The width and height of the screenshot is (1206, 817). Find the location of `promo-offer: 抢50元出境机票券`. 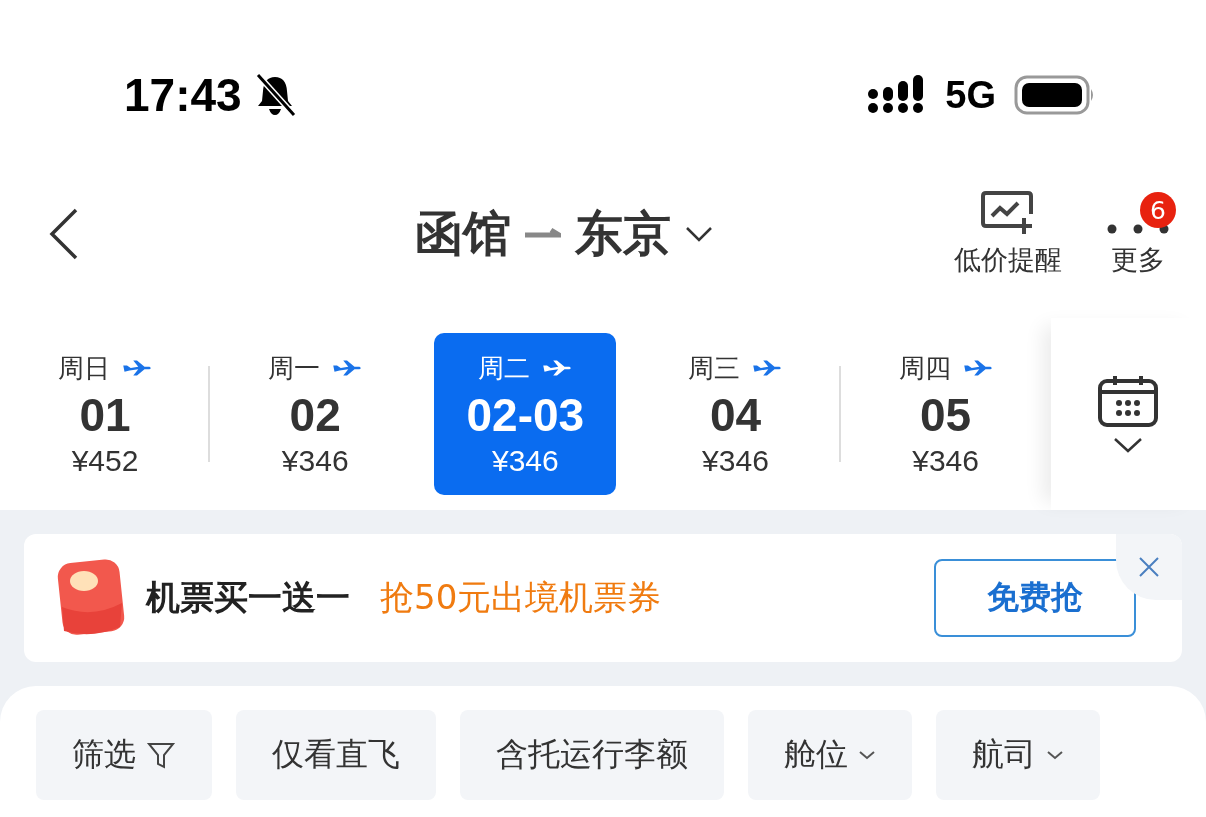

promo-offer: 抢50元出境机票券 is located at coordinates (521, 597).